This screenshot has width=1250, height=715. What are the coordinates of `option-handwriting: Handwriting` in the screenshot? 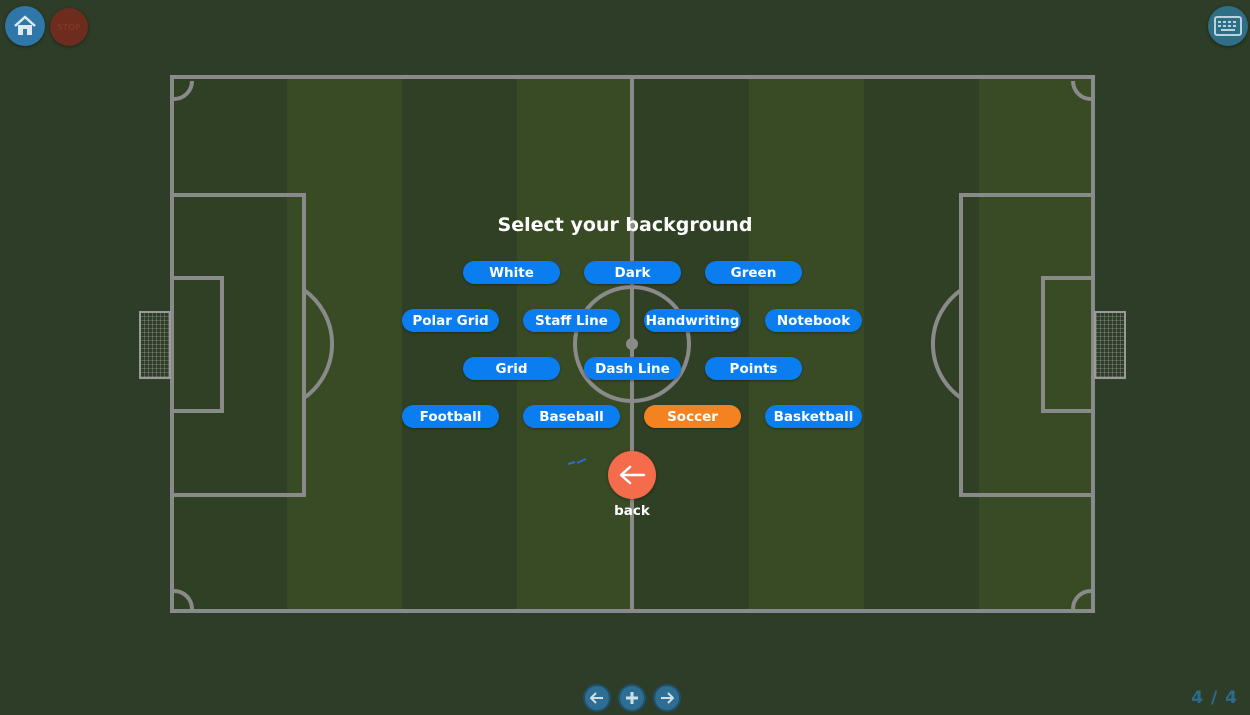 It's located at (692, 320).